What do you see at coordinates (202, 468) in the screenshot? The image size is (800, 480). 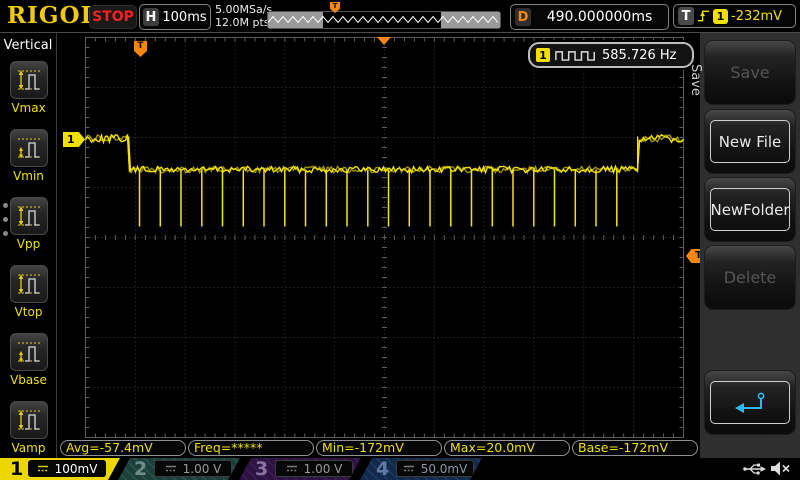 I see `channel-2-scale: 1.00 V` at bounding box center [202, 468].